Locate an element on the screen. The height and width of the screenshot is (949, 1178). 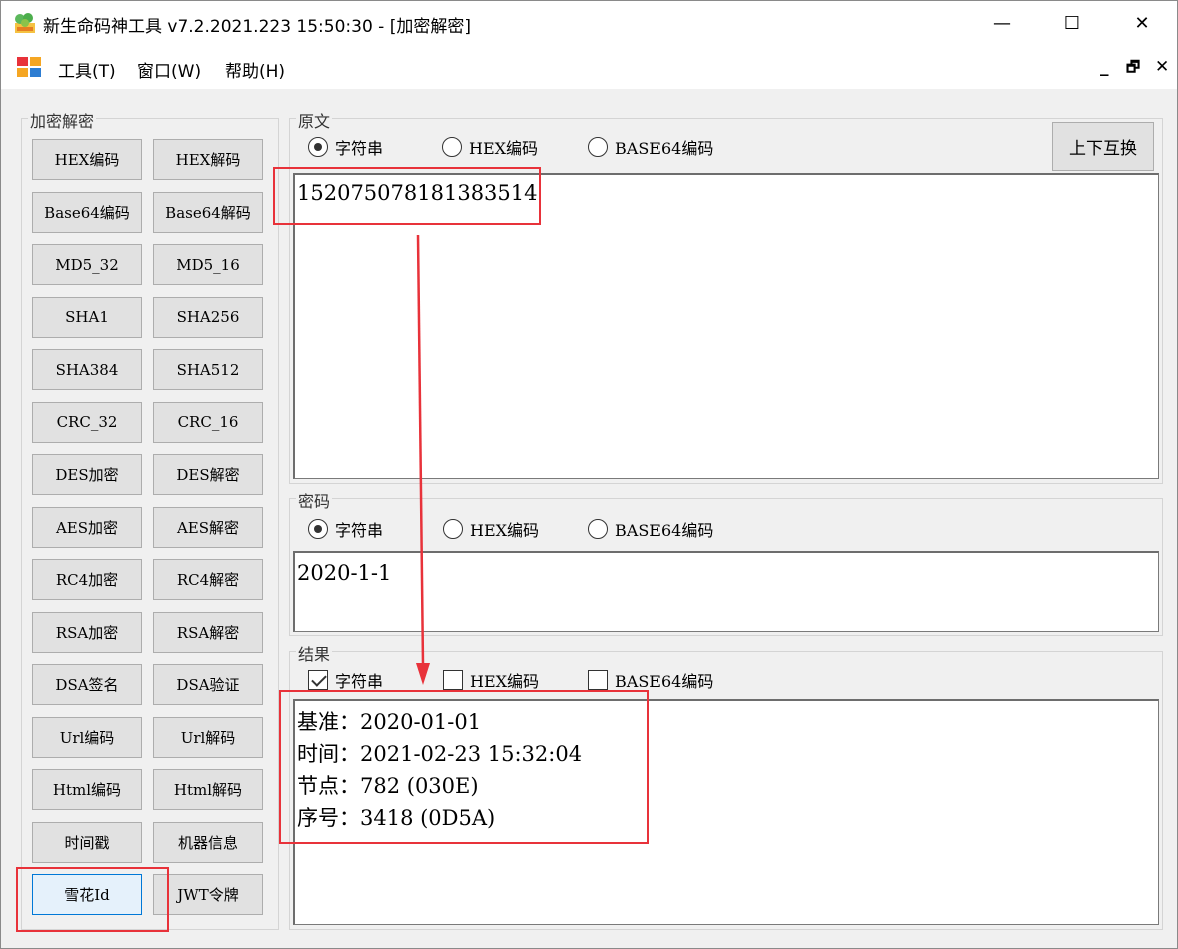
swap-button: 上下互换 is located at coordinates (1103, 146).